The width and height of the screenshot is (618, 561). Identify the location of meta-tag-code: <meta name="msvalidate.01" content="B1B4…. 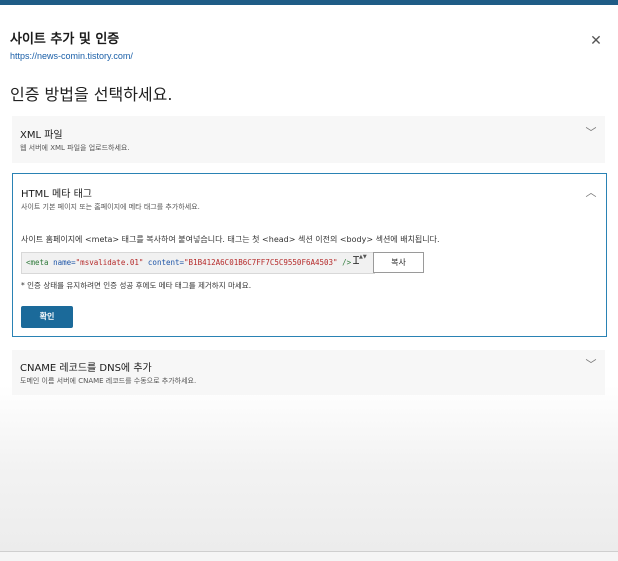
(198, 263).